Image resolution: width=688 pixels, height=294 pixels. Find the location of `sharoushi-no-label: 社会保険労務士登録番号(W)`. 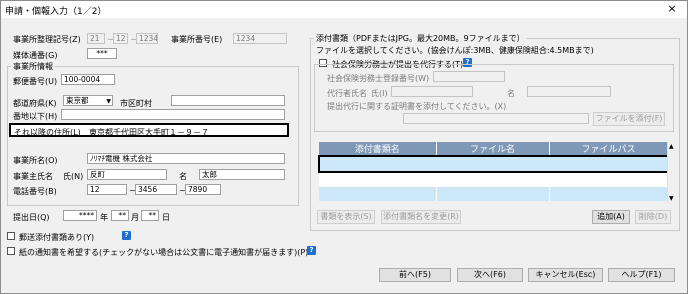

sharoushi-no-label: 社会保険労務士登録番号(W) is located at coordinates (378, 78).